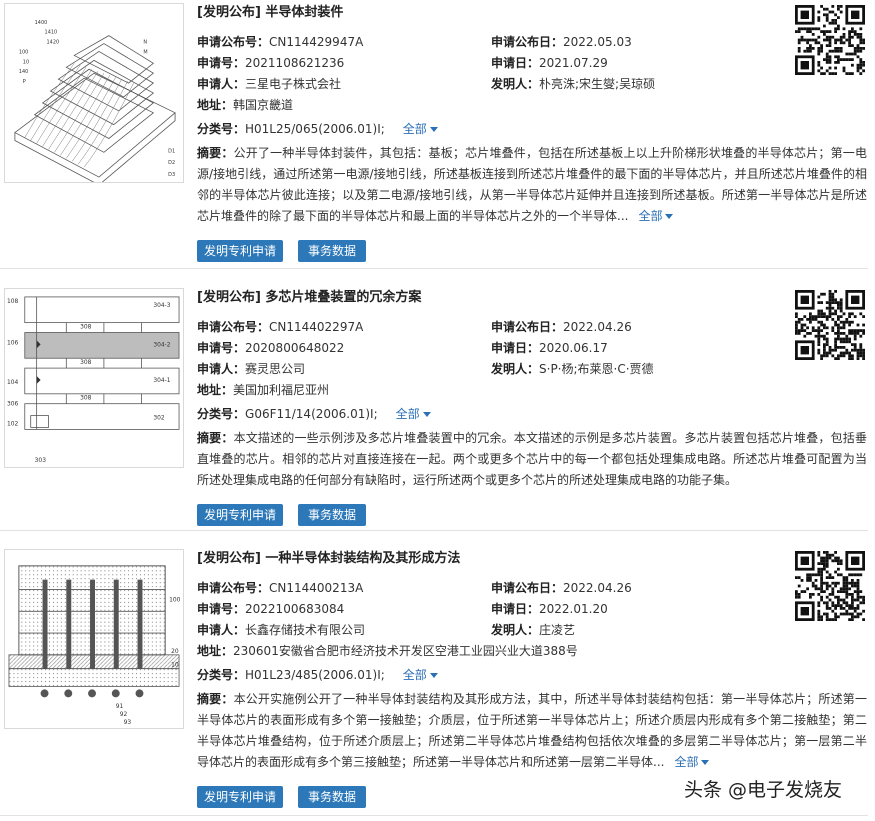 The image size is (875, 821). Describe the element at coordinates (315, 129) in the screenshot. I see `classification-value: H01L25/065(2006.01)I;` at that location.